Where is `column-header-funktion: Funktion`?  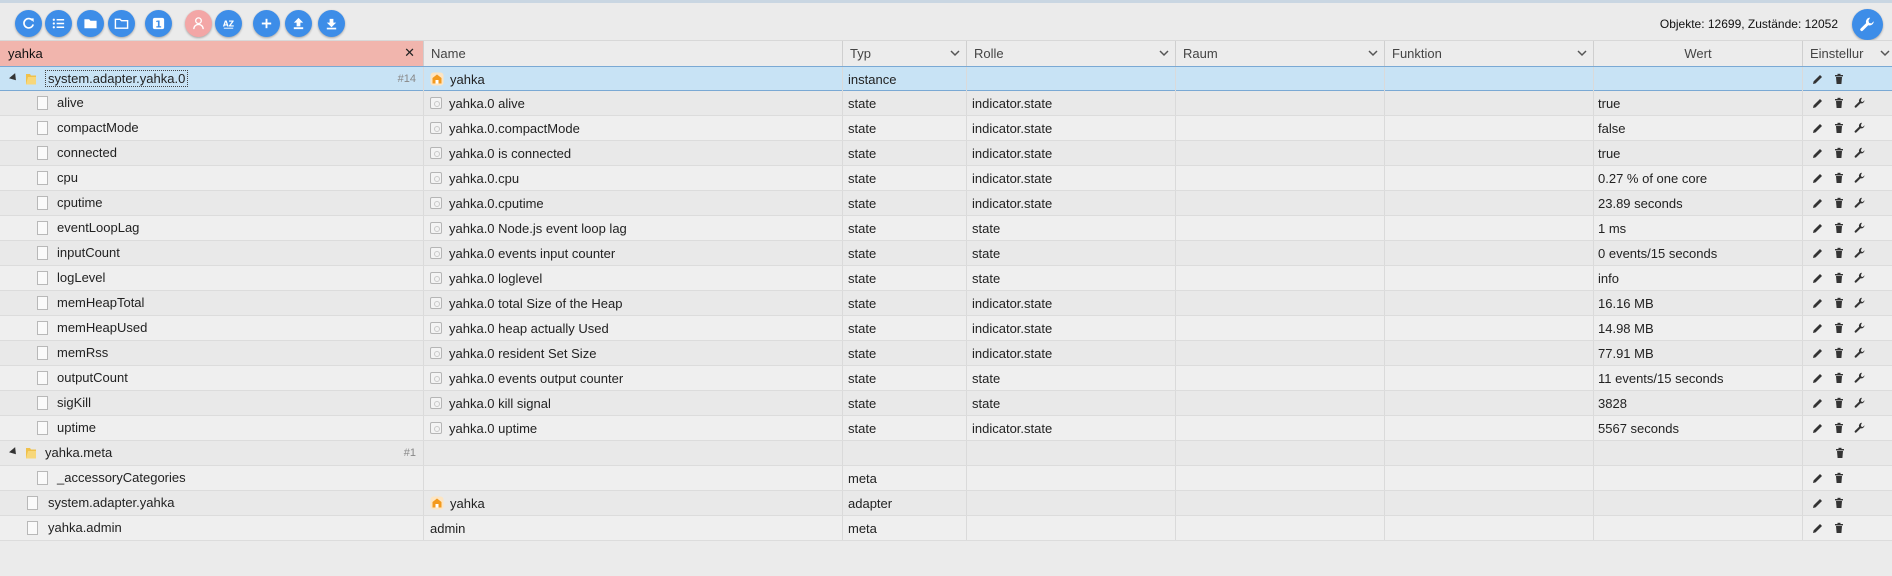
column-header-funktion: Funktion is located at coordinates (1489, 53).